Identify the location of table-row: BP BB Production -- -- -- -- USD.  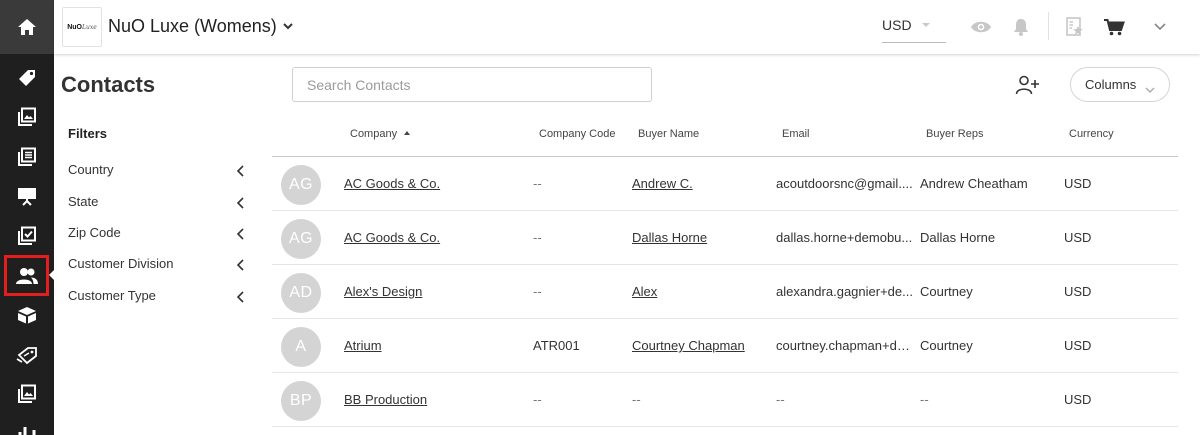
(725, 400).